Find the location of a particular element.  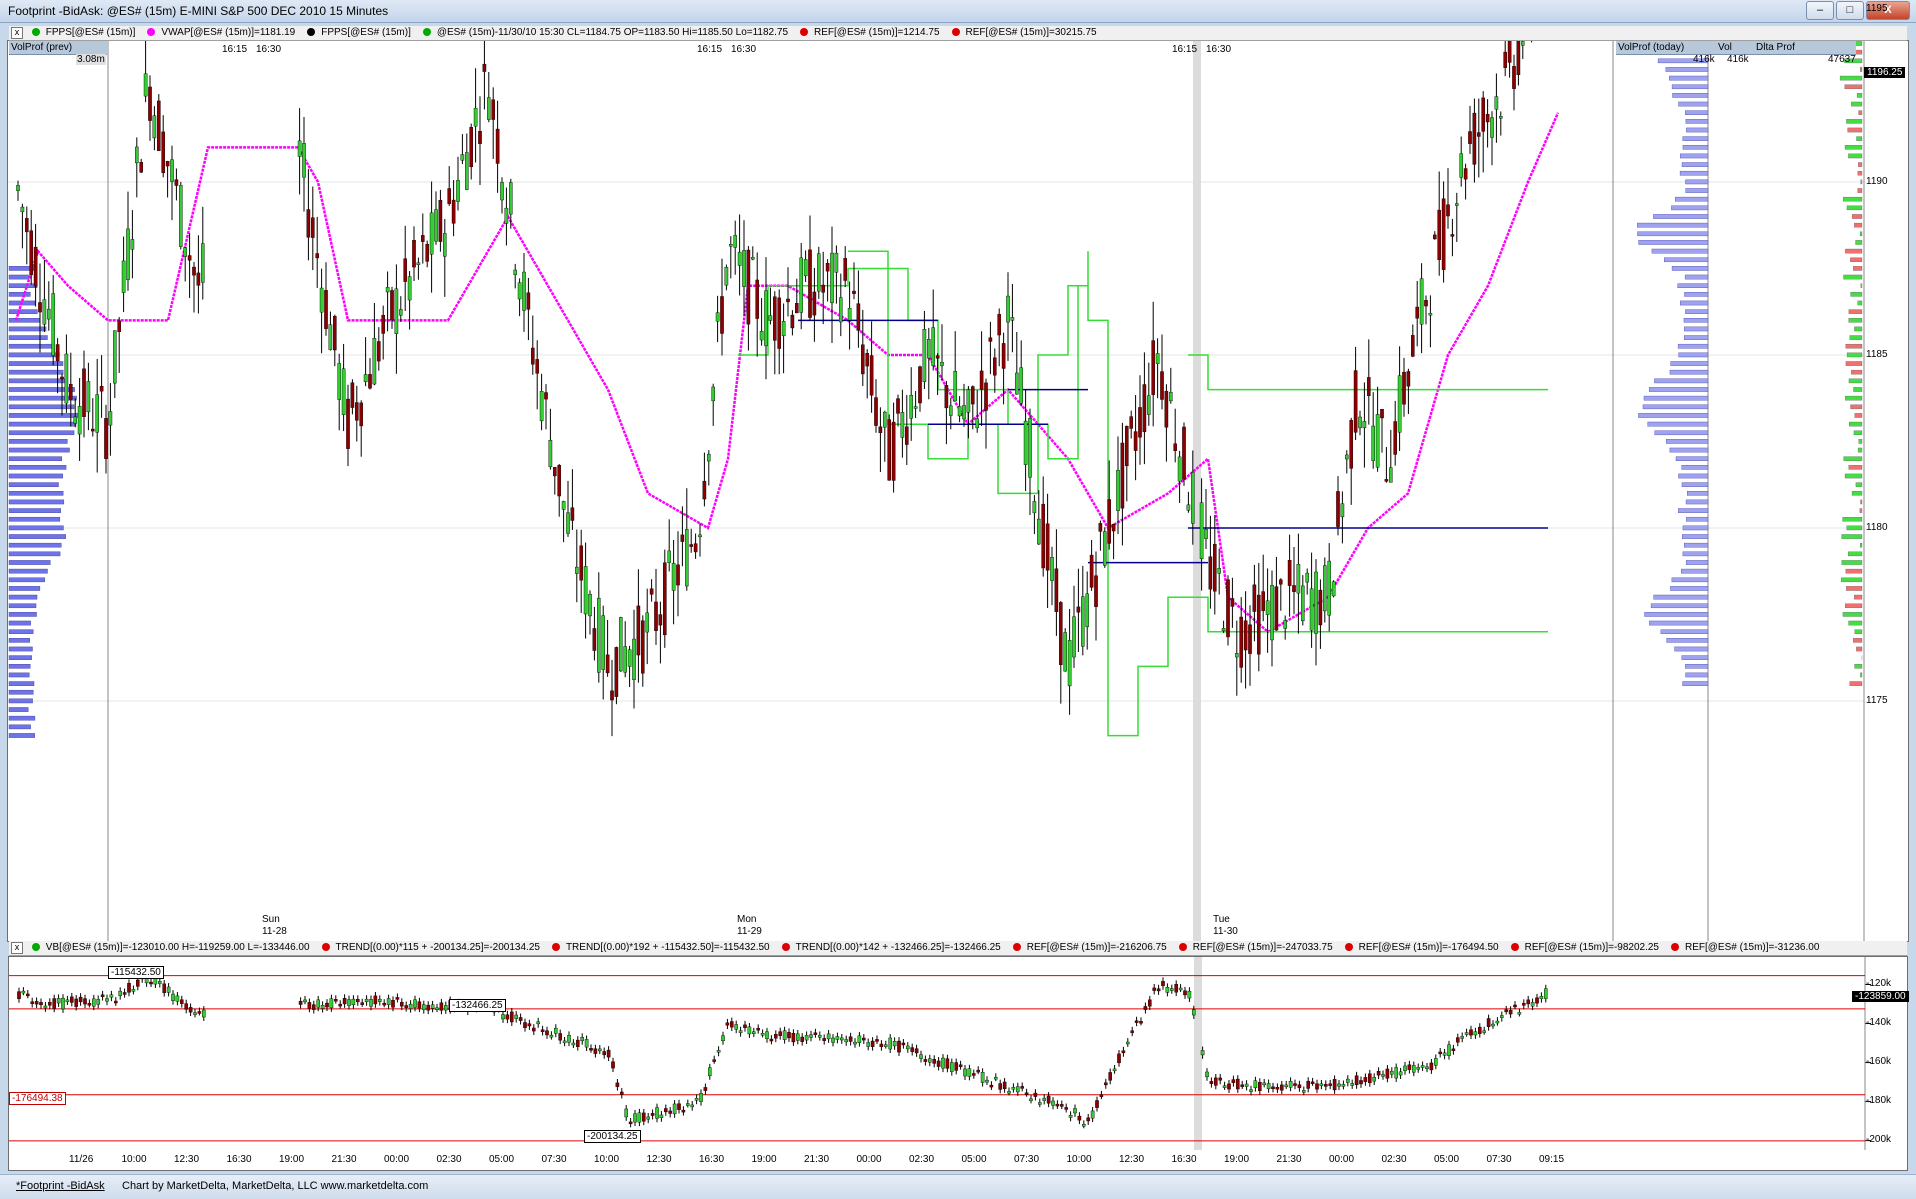

vol-total: 416k is located at coordinates (1738, 59).